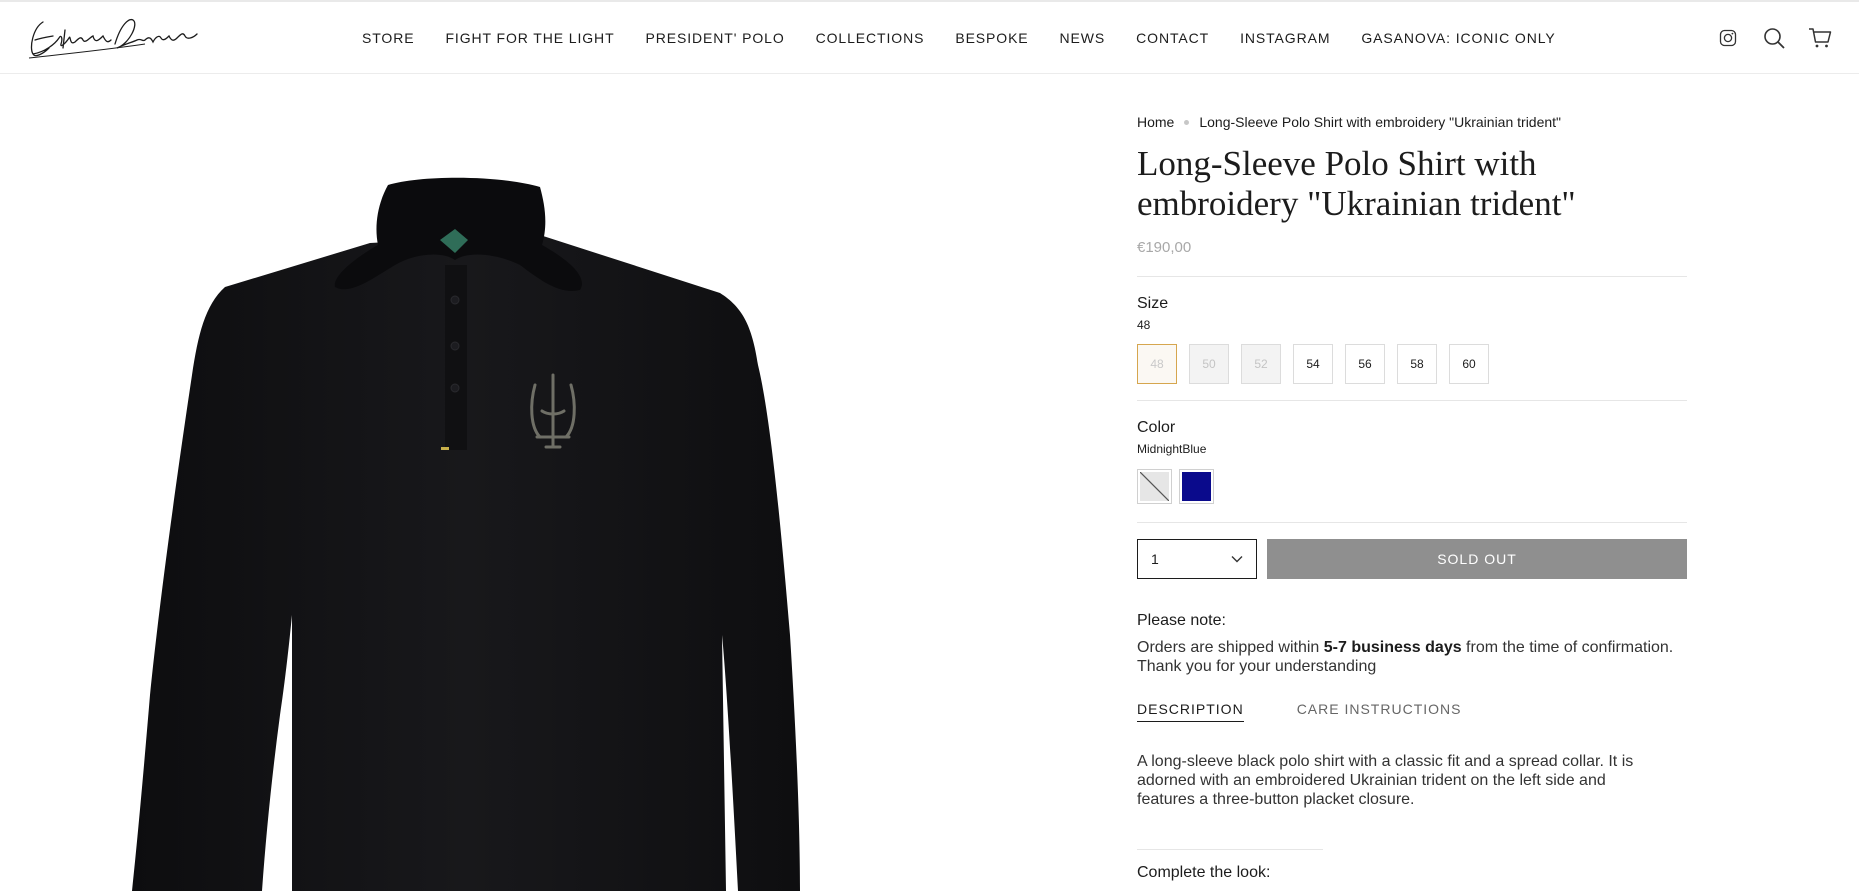  What do you see at coordinates (1458, 38) in the screenshot?
I see `nav-gasanova: GASANOVA: ICONIC ONLY` at bounding box center [1458, 38].